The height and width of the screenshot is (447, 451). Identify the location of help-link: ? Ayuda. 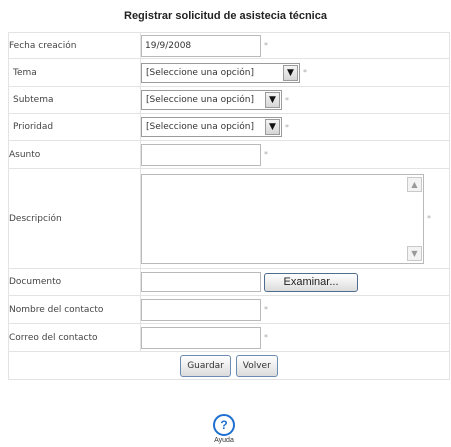
(224, 429).